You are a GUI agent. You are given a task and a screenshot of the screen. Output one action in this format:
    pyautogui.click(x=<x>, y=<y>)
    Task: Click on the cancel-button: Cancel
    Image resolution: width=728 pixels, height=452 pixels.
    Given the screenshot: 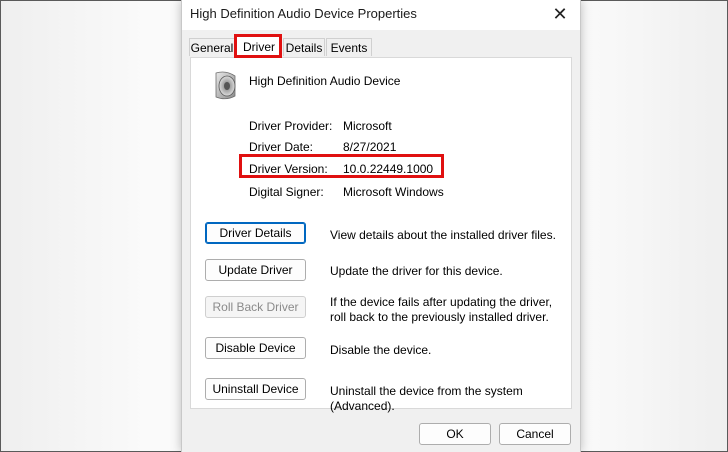 What is the action you would take?
    pyautogui.click(x=535, y=434)
    